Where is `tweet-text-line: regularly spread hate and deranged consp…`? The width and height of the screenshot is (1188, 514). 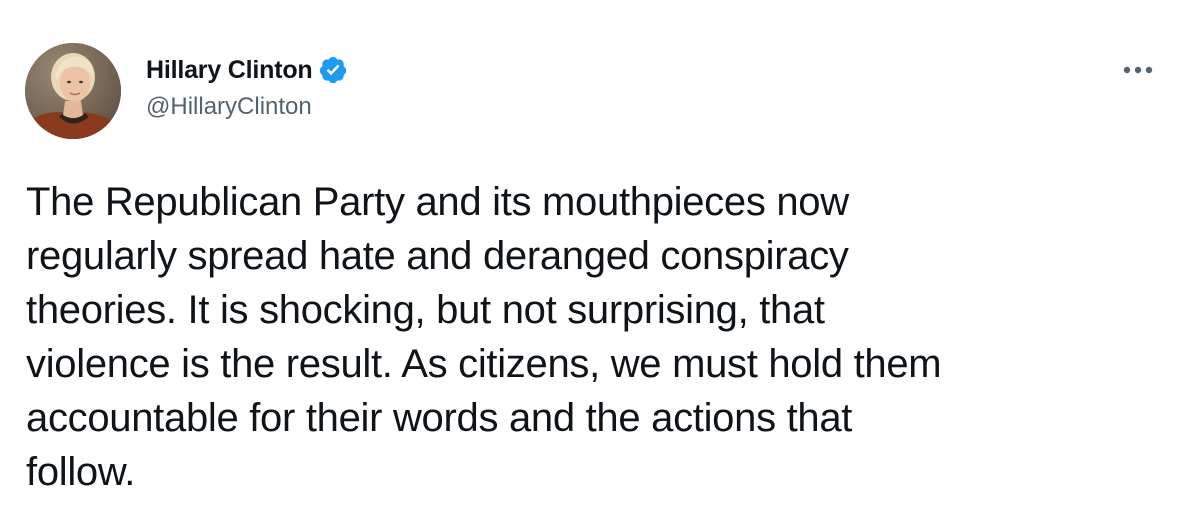
tweet-text-line: regularly spread hate and deranged consp… is located at coordinates (437, 256).